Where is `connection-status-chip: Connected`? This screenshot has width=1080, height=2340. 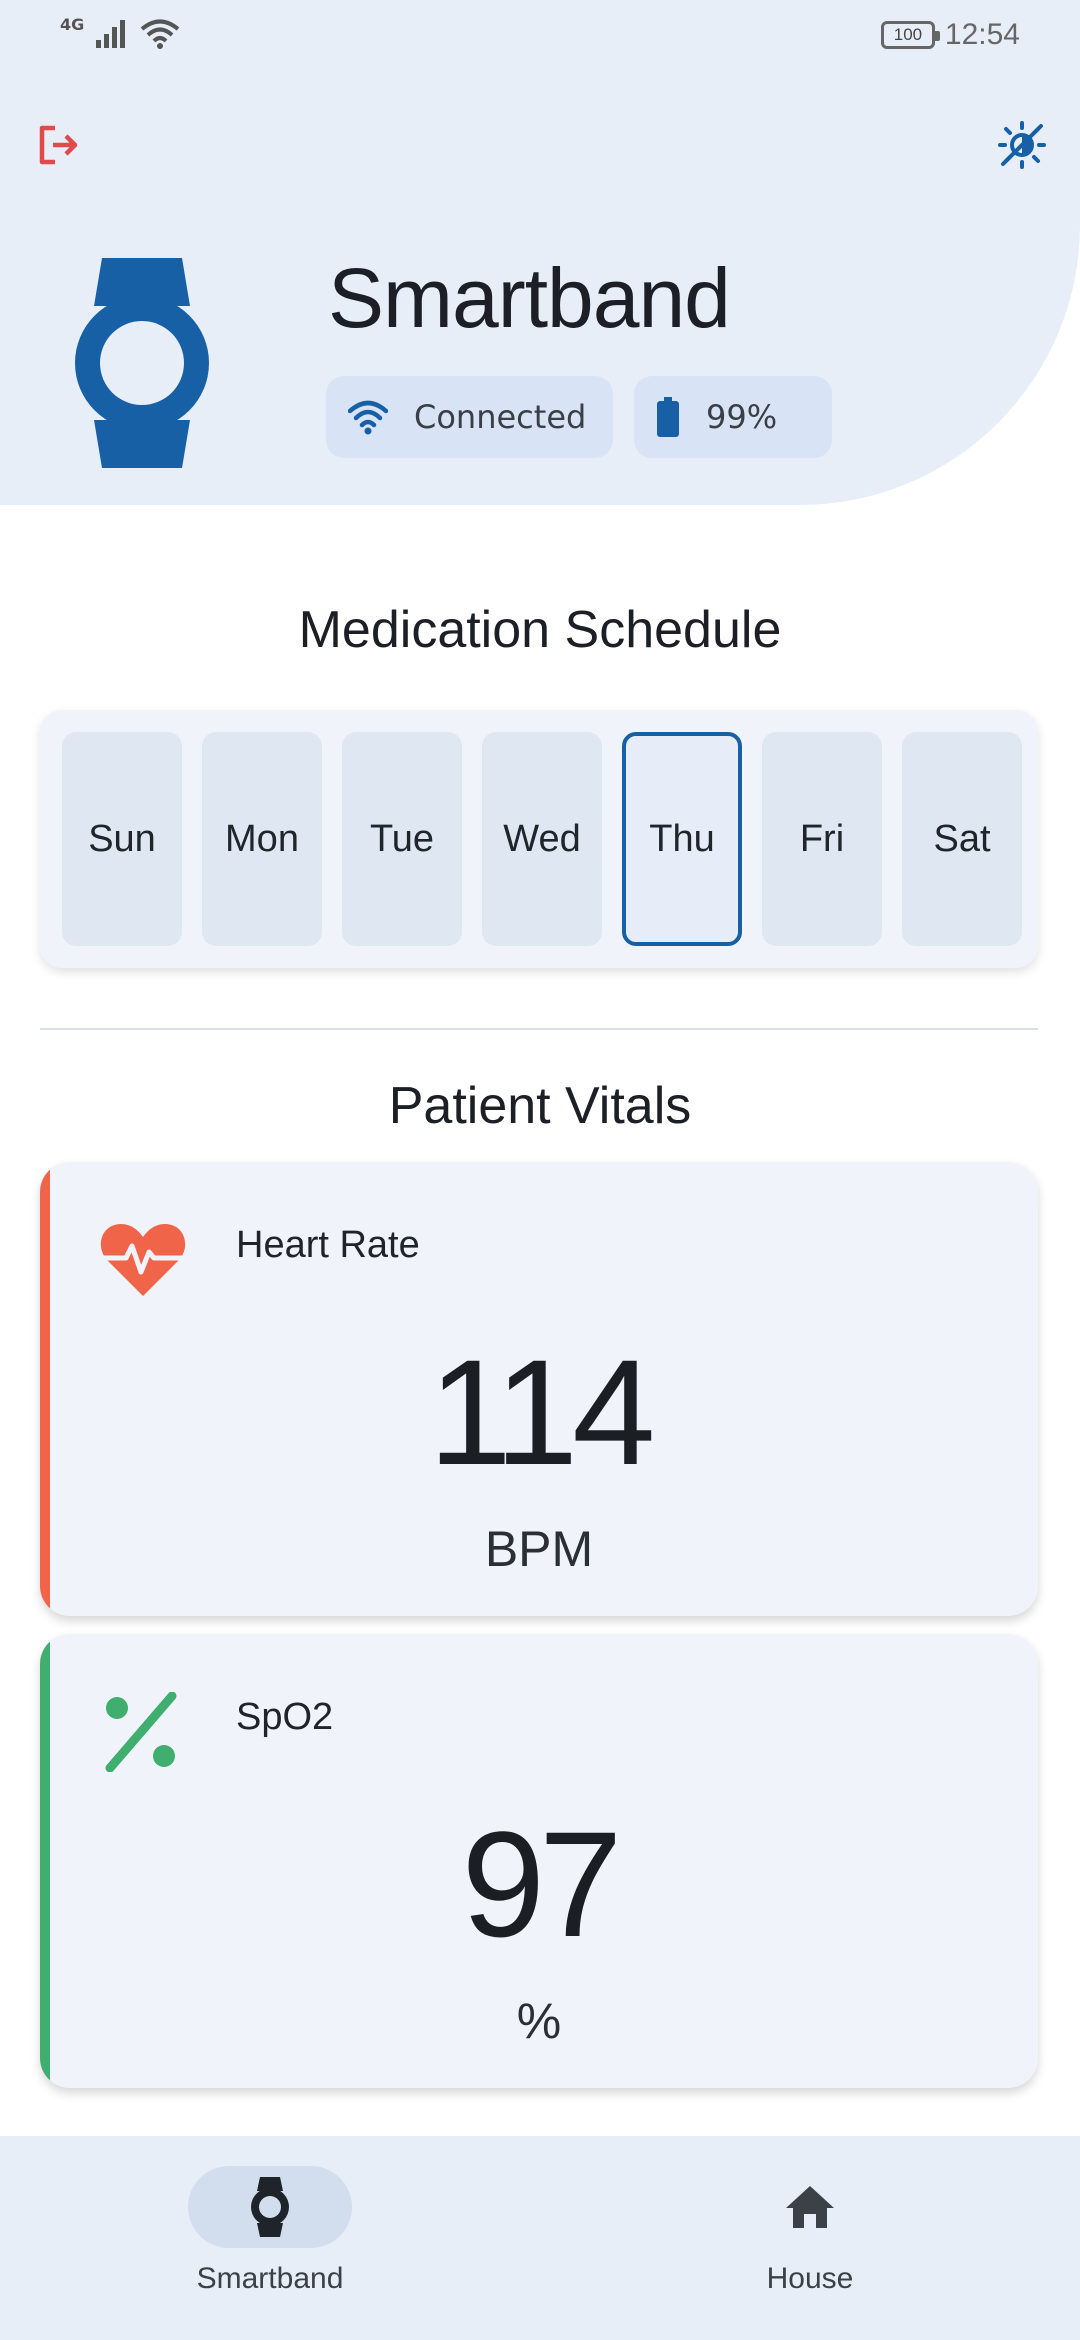 connection-status-chip: Connected is located at coordinates (469, 417).